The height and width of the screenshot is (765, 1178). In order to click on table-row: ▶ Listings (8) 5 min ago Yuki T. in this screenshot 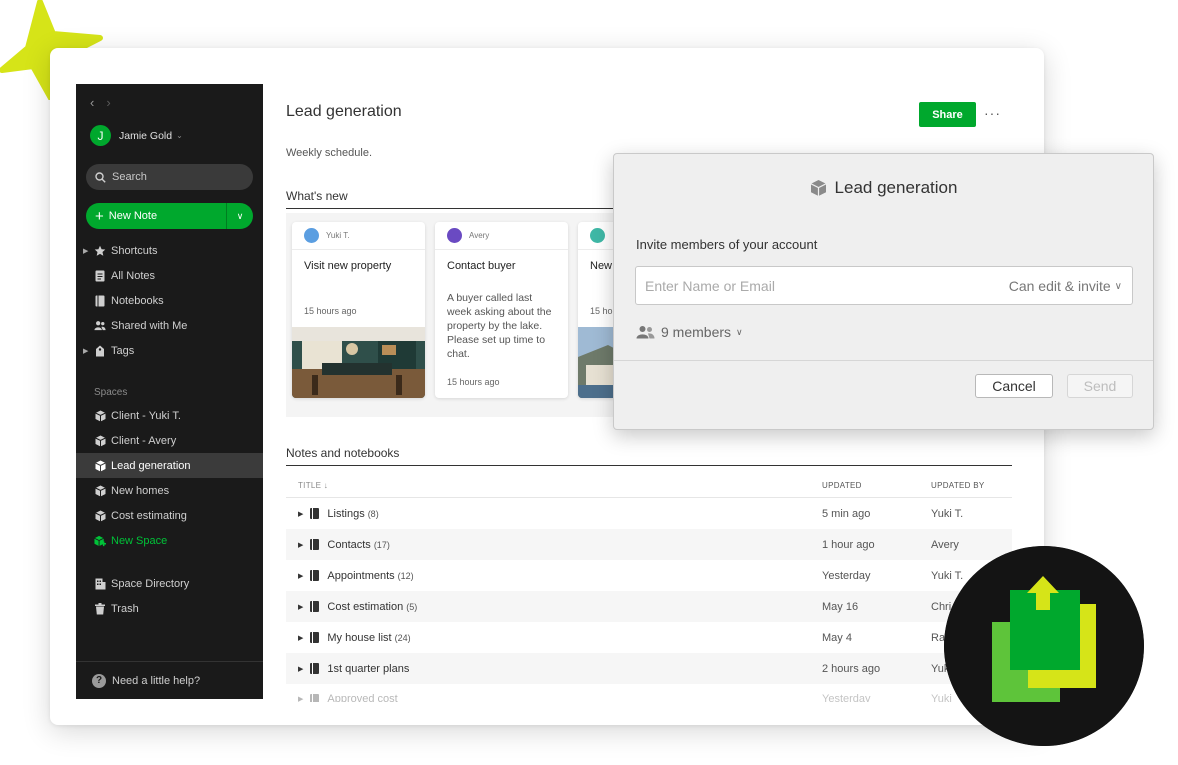, I will do `click(649, 513)`.